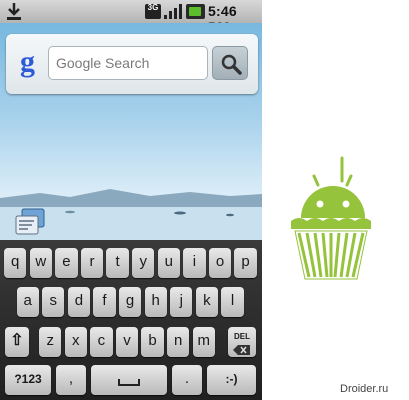 This screenshot has width=409, height=400. Describe the element at coordinates (15, 263) in the screenshot. I see `key-q: q` at that location.